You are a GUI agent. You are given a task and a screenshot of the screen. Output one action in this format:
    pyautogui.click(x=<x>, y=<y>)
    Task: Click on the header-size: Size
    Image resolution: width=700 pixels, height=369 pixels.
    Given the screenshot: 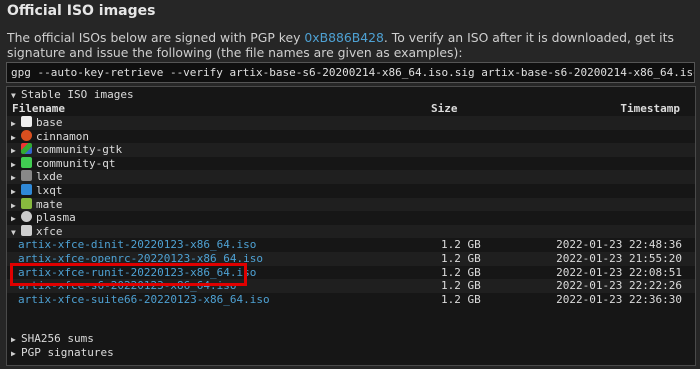 What is the action you would take?
    pyautogui.click(x=444, y=109)
    